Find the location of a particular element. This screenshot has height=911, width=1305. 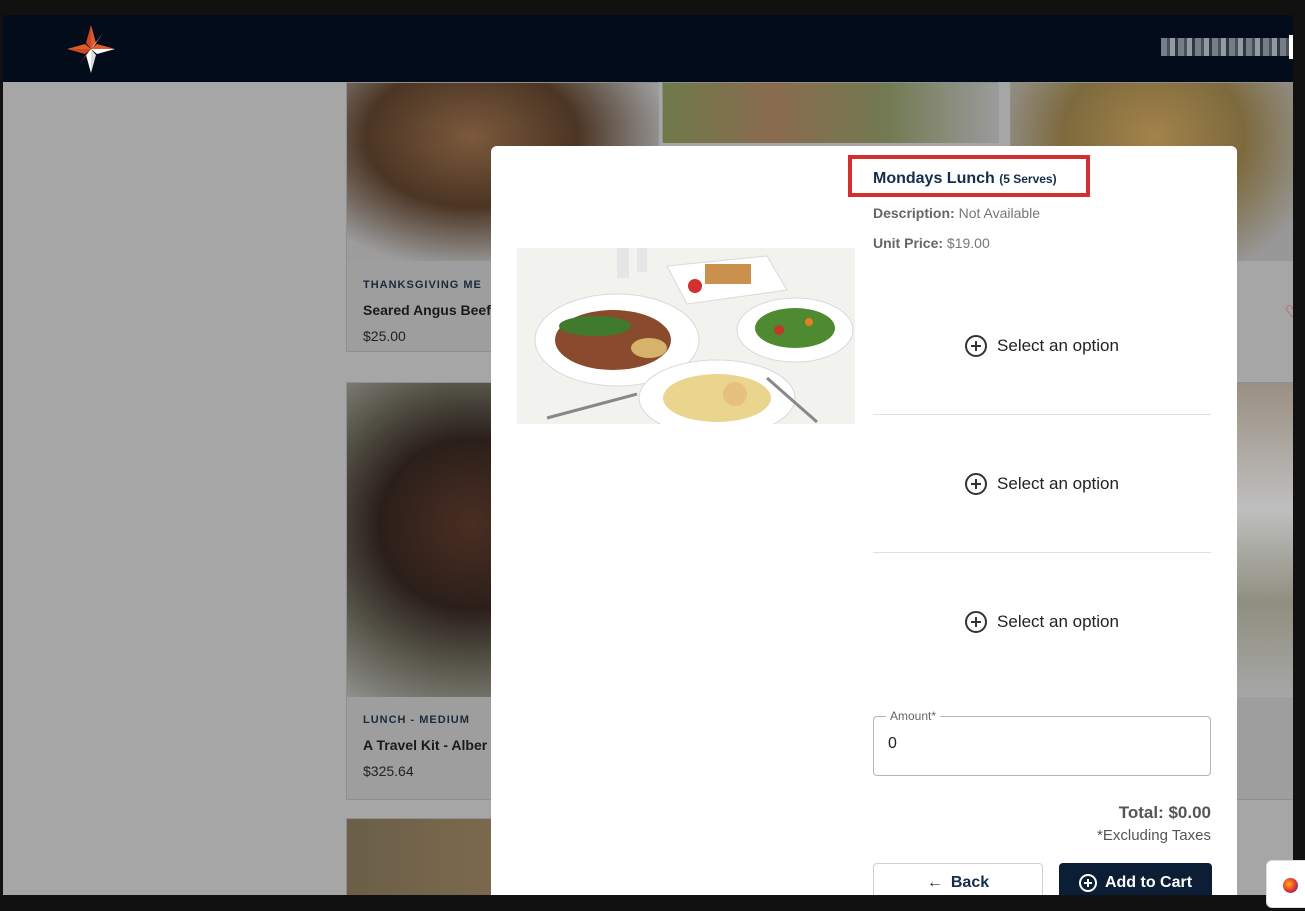

card-name: A Travel Kit - Alber is located at coordinates (425, 745).